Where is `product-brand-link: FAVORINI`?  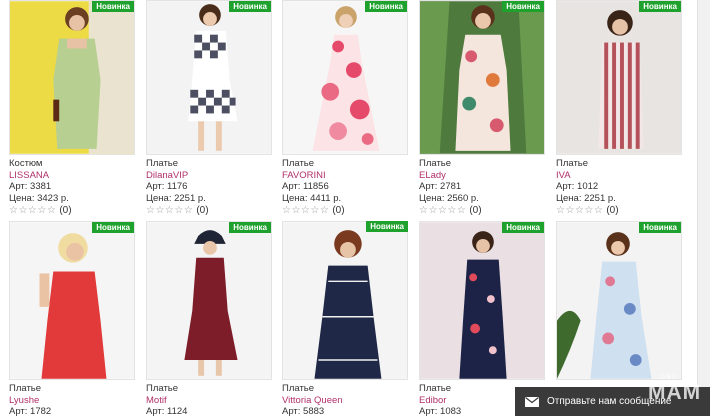 product-brand-link: FAVORINI is located at coordinates (345, 176).